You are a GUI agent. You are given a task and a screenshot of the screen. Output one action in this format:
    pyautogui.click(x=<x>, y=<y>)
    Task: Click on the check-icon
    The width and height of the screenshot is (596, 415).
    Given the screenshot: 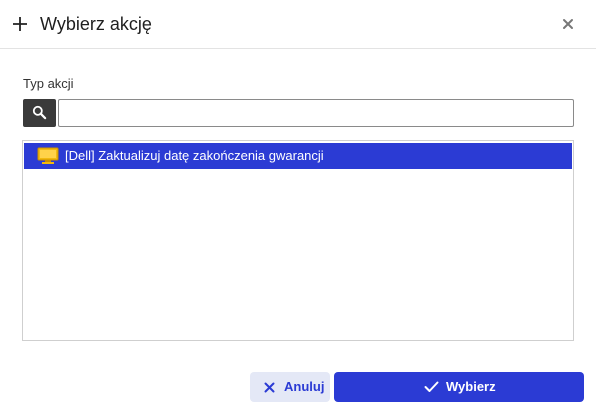 What is the action you would take?
    pyautogui.click(x=431, y=386)
    